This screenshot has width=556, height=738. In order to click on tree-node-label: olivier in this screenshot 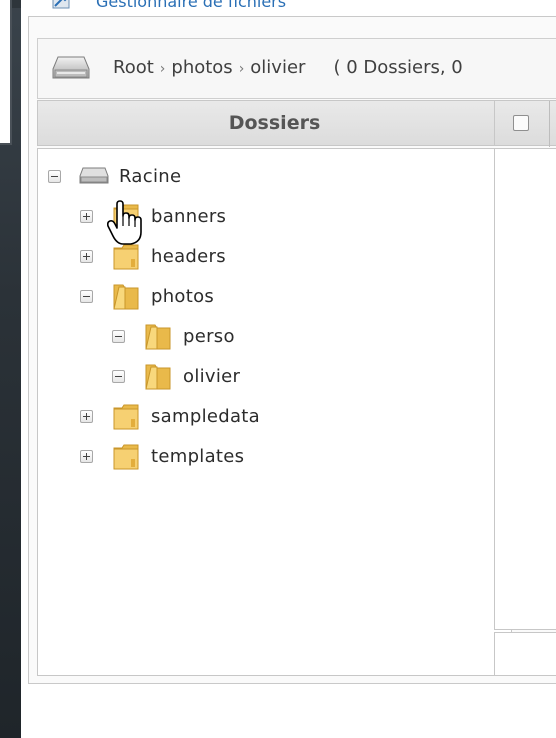, I will do `click(212, 376)`.